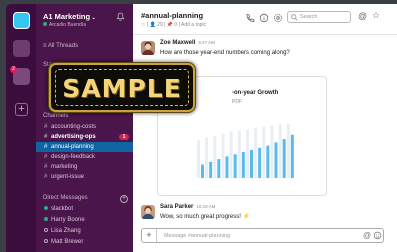 The image size is (397, 252). I want to click on message-author: Sara Parker 10:19 AM, so click(187, 207).